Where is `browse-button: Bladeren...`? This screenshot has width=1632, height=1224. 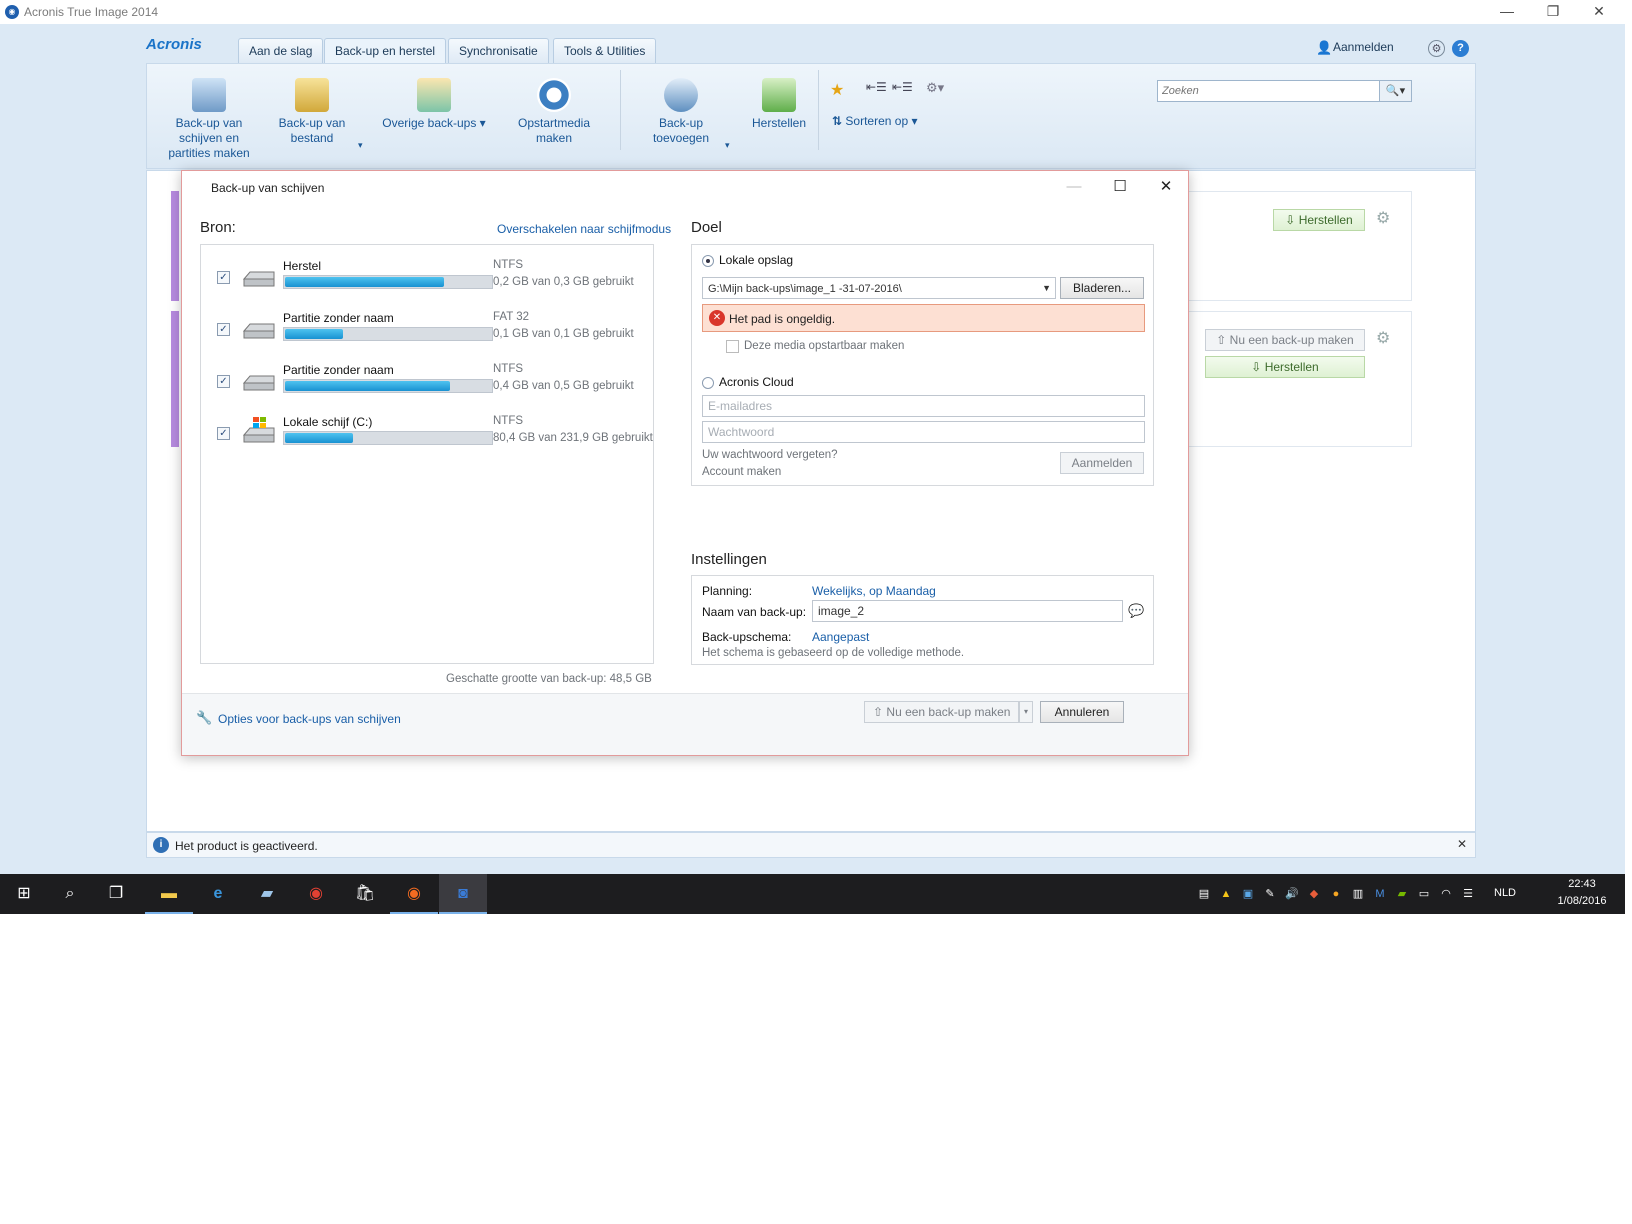
browse-button: Bladeren... is located at coordinates (1102, 288).